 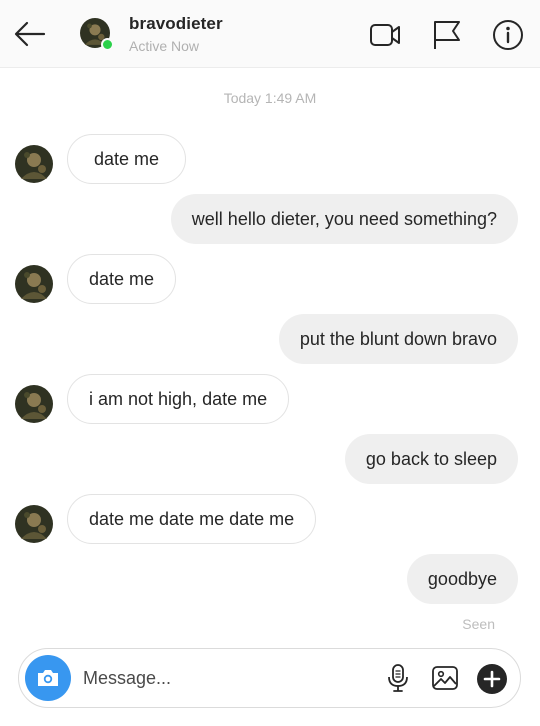 I want to click on message-row: i am not high, date me, so click(x=270, y=400).